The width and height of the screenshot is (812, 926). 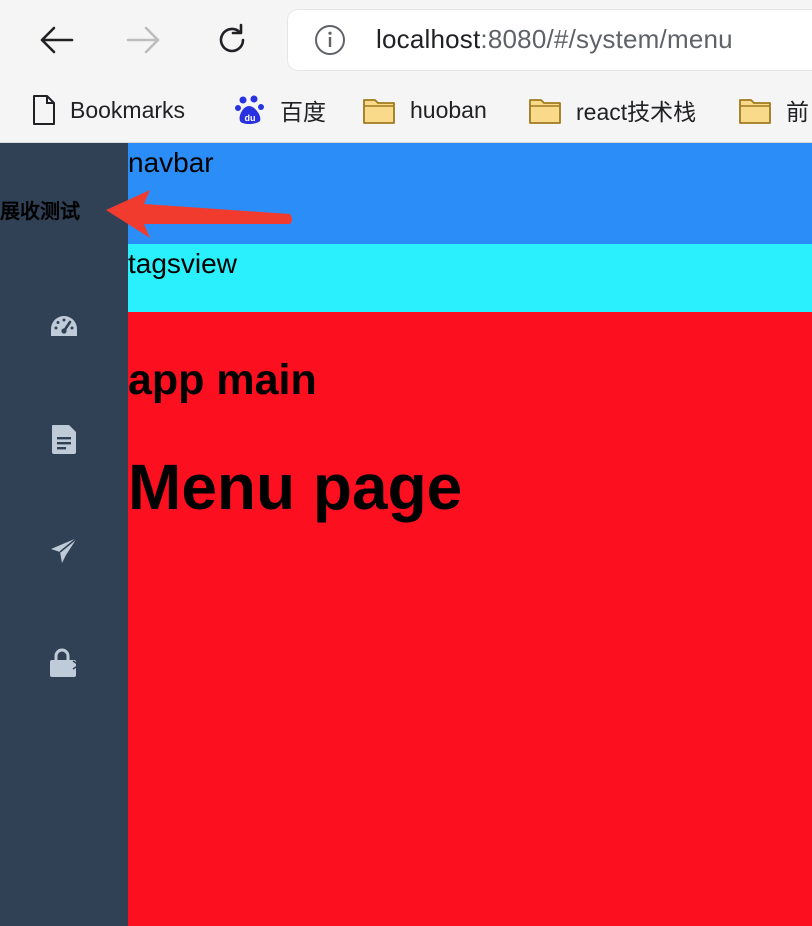 I want to click on reload-button, so click(x=232, y=40).